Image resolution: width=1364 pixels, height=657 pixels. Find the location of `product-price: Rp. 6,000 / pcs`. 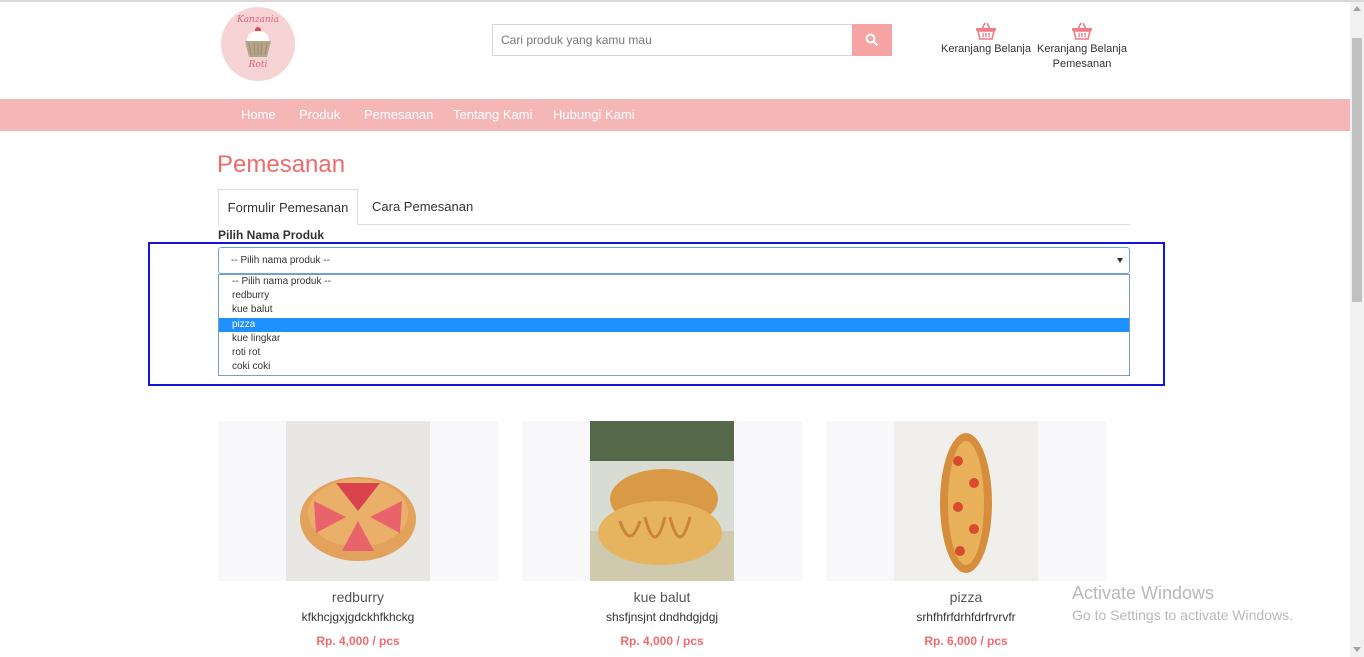

product-price: Rp. 6,000 / pcs is located at coordinates (966, 641).